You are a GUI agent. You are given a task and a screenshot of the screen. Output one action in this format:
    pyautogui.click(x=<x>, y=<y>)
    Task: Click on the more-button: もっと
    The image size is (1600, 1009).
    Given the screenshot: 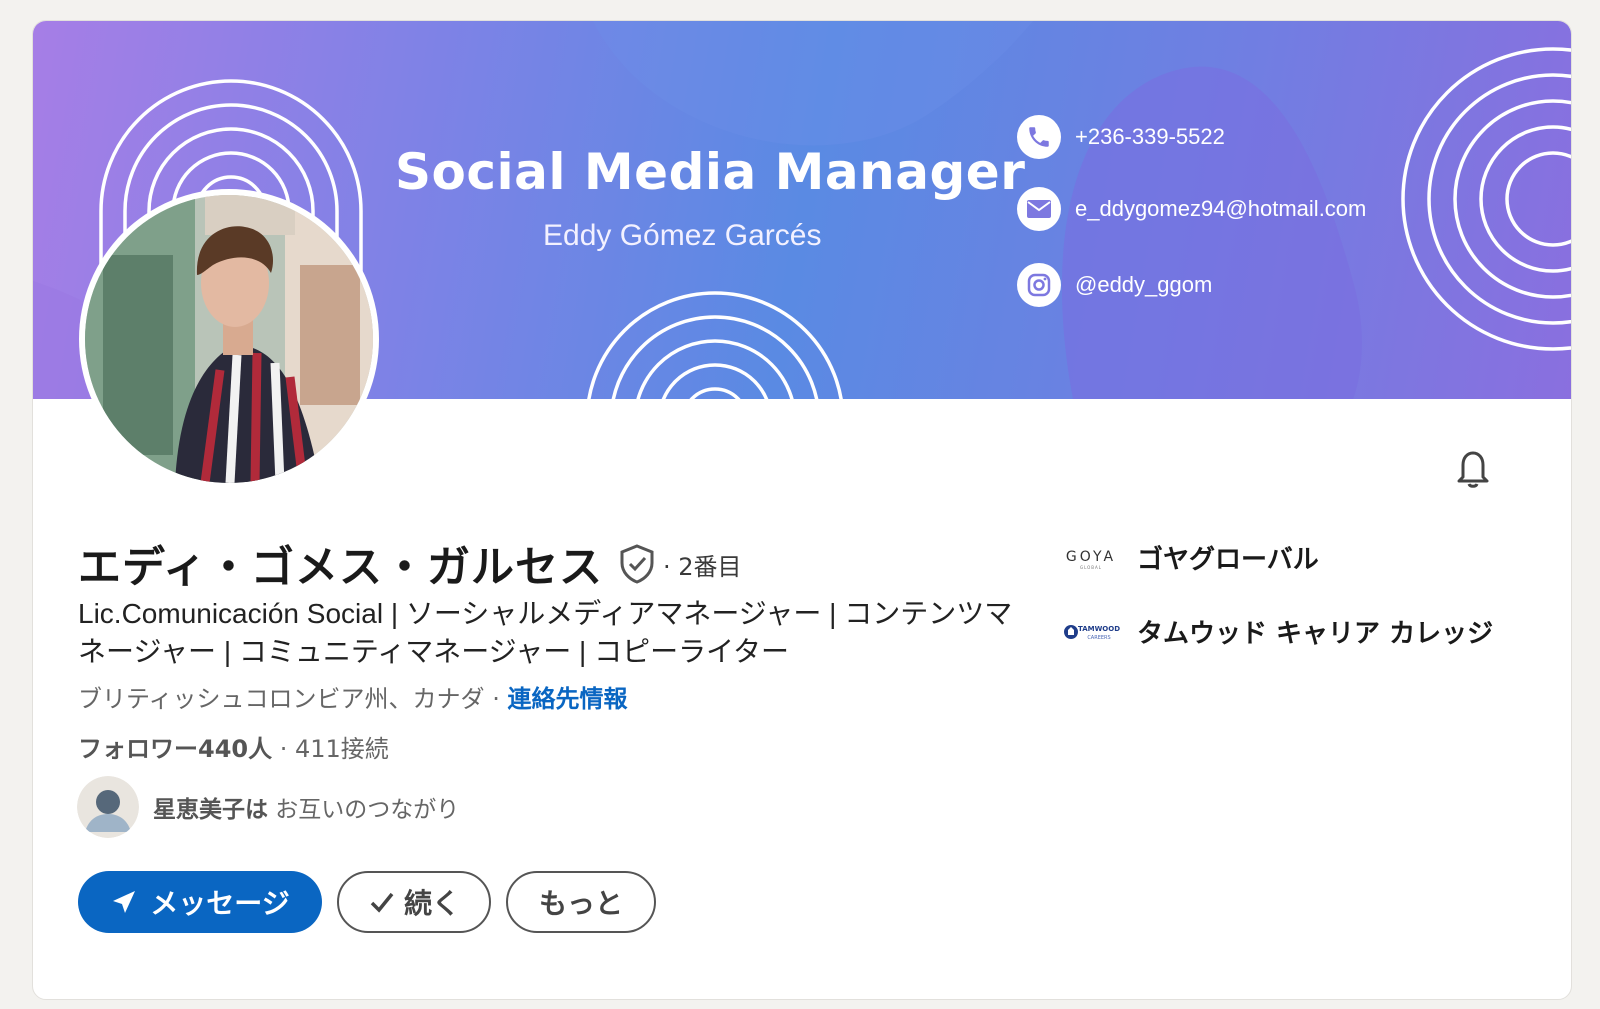 What is the action you would take?
    pyautogui.click(x=581, y=902)
    